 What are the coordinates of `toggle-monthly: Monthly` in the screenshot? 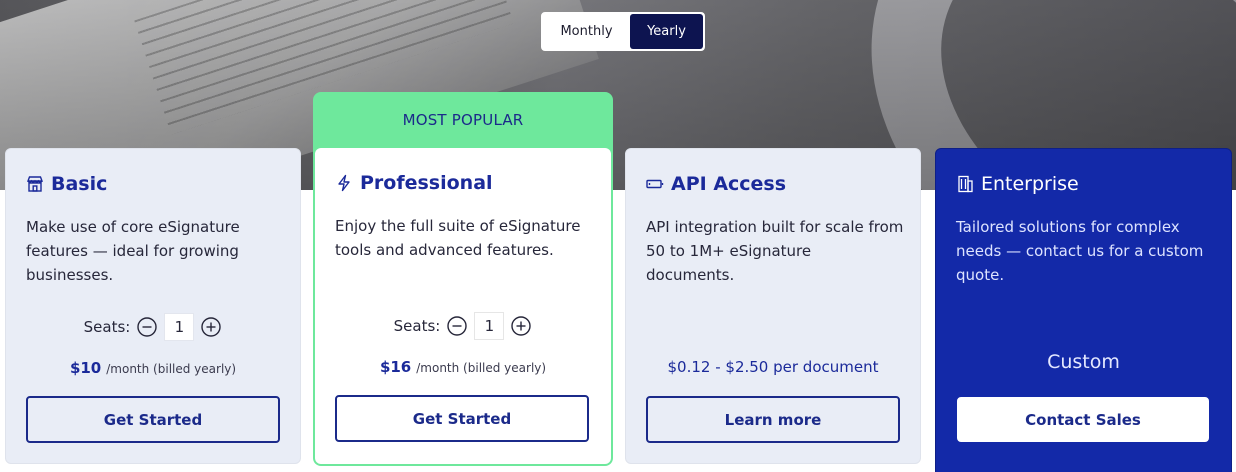 It's located at (586, 31).